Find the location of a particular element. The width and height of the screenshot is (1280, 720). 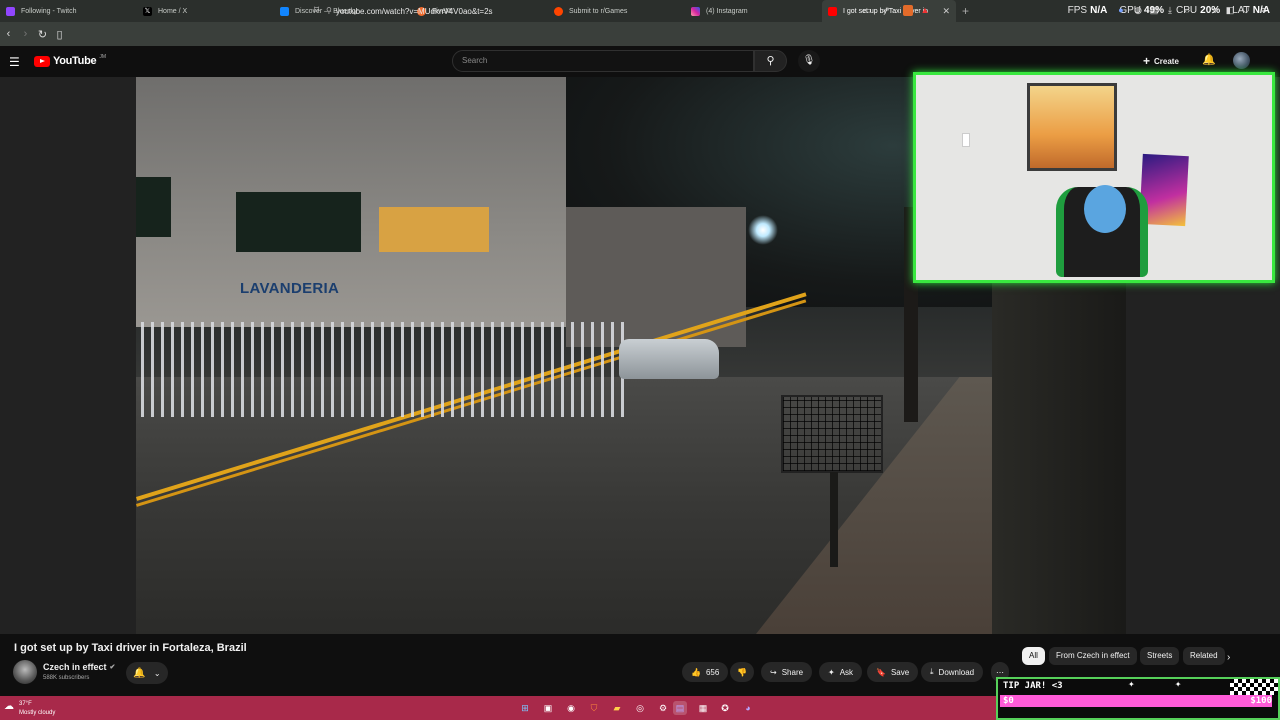

vpn-icon: ⛉ is located at coordinates (1246, 10).